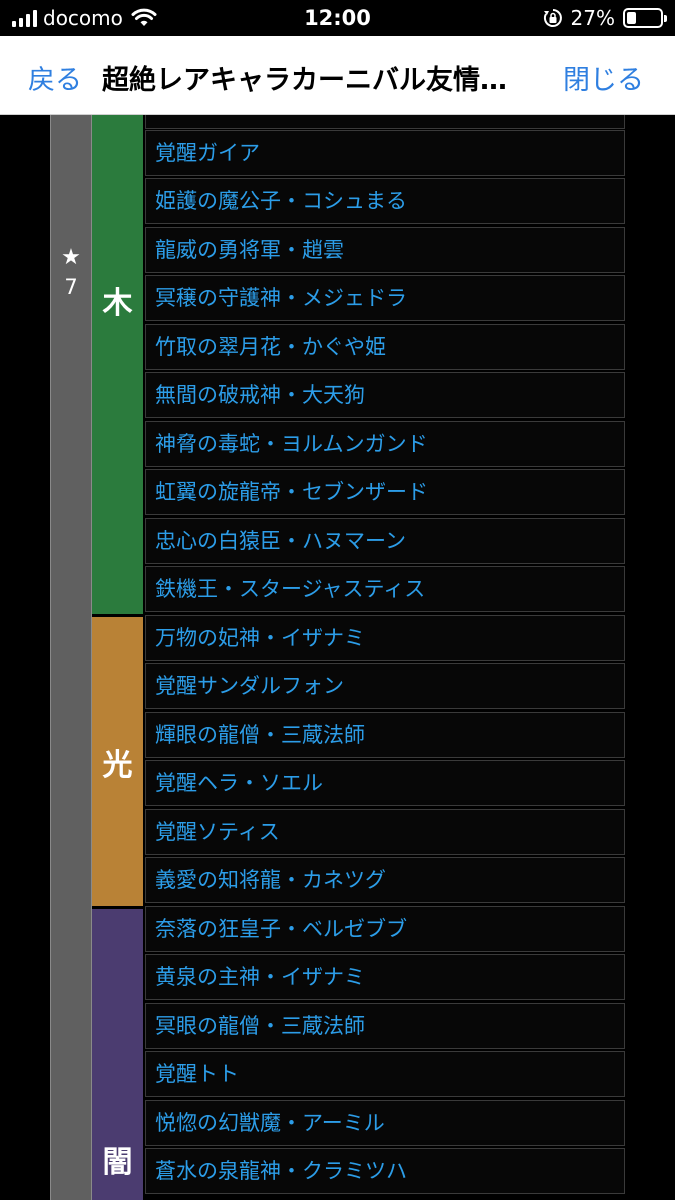 This screenshot has width=675, height=1200. Describe the element at coordinates (385, 686) in the screenshot. I see `table-row: 覚醒サンダルフォン` at that location.